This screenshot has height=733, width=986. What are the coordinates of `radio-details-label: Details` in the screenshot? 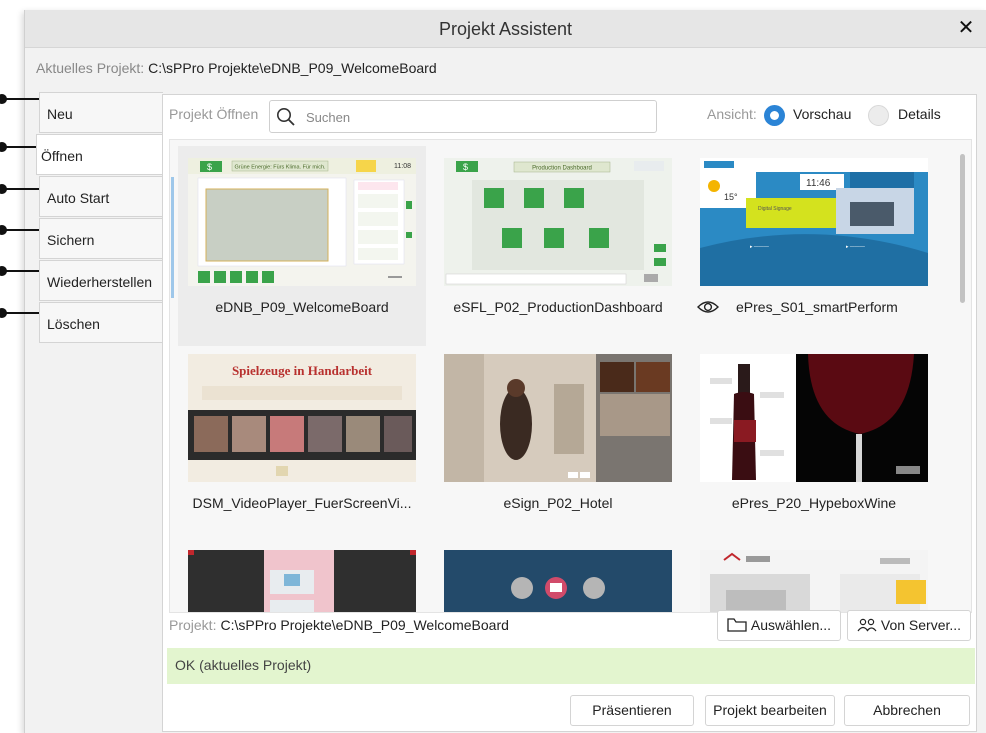 It's located at (919, 114).